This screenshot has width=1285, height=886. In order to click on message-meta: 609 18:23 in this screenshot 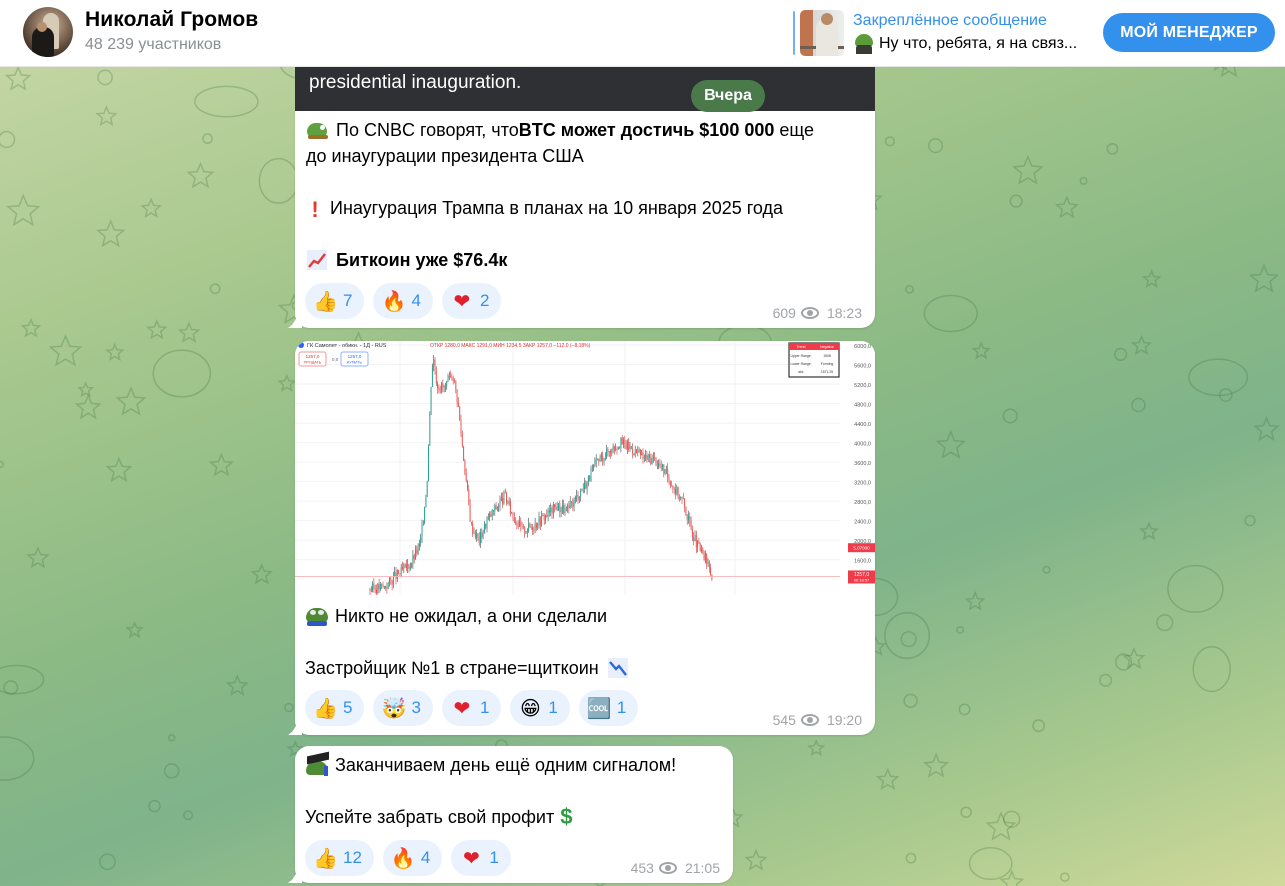, I will do `click(817, 313)`.